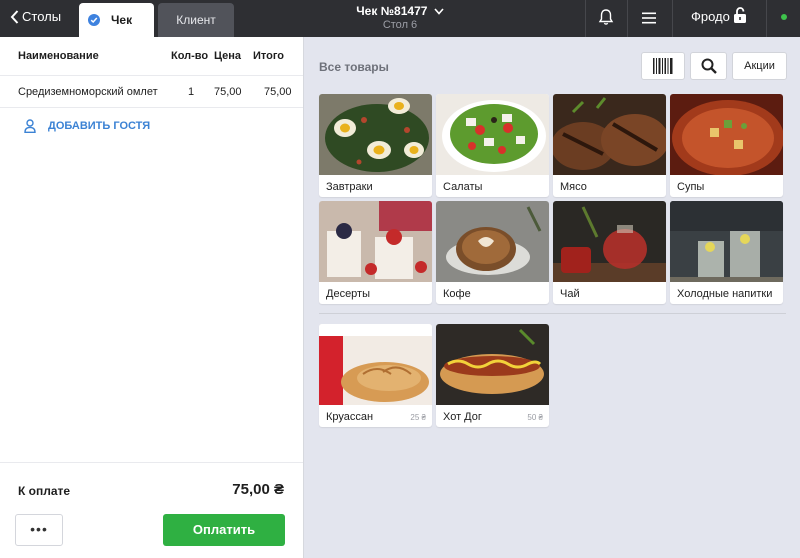 Image resolution: width=800 pixels, height=558 pixels. What do you see at coordinates (99, 126) in the screenshot?
I see `add-guest-label: ДОБАВИТЬ ГОСТЯ` at bounding box center [99, 126].